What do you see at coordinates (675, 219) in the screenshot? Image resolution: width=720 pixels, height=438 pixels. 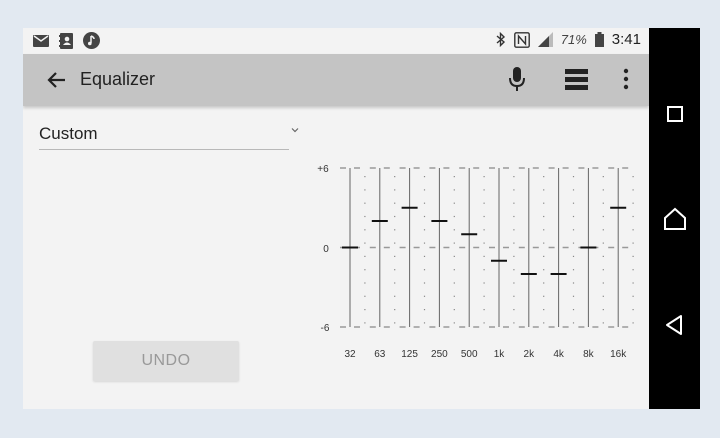 I see `home-icon` at bounding box center [675, 219].